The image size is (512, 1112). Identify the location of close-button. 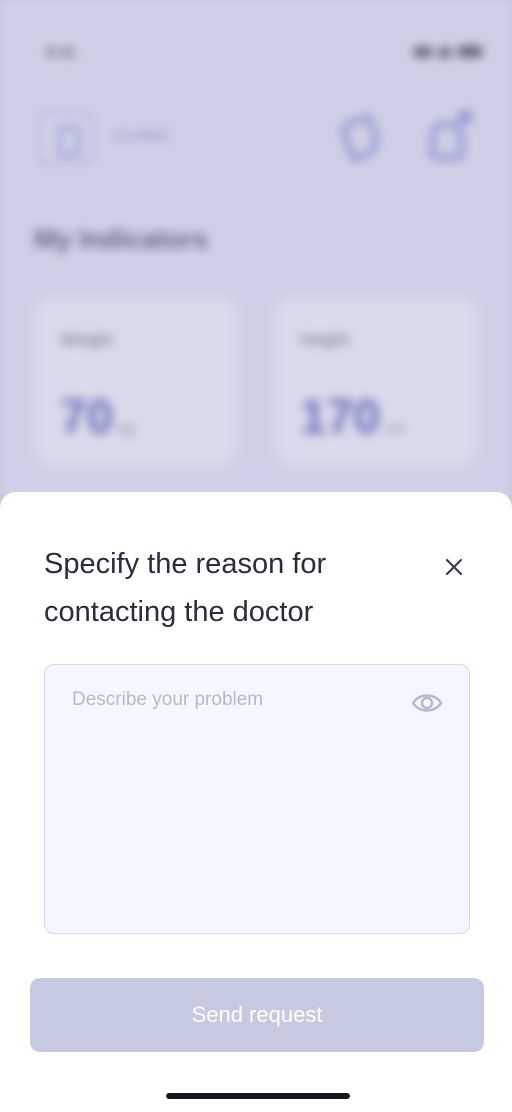
(454, 567).